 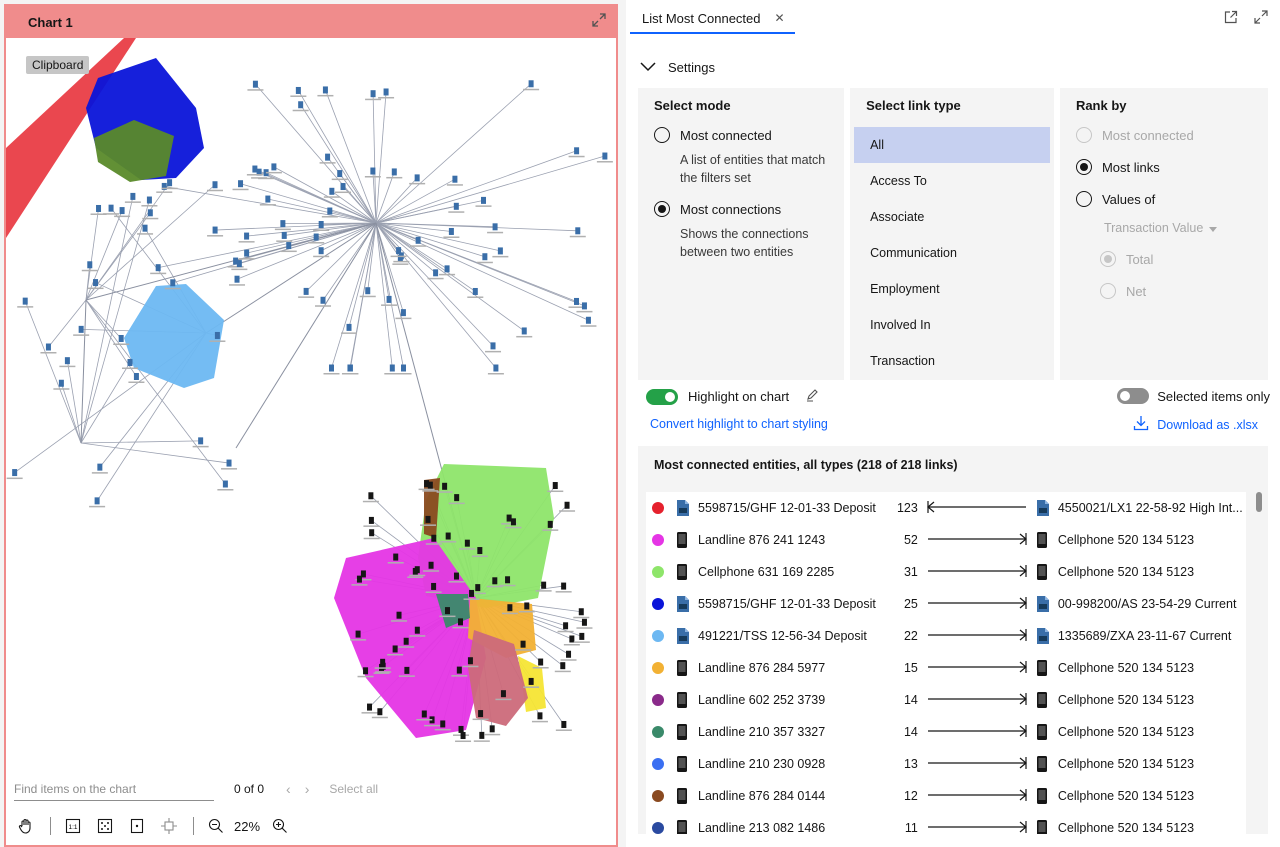 I want to click on value-field-dropdown: Transaction Value, so click(x=1178, y=228).